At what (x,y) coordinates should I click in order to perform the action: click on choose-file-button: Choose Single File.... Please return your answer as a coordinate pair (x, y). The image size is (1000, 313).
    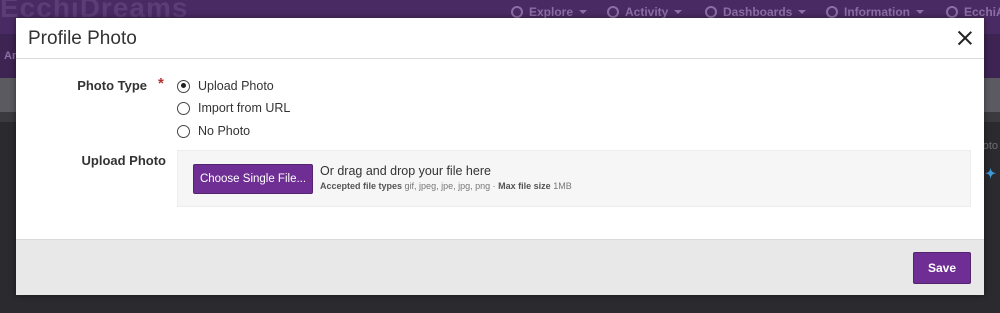
    Looking at the image, I should click on (253, 179).